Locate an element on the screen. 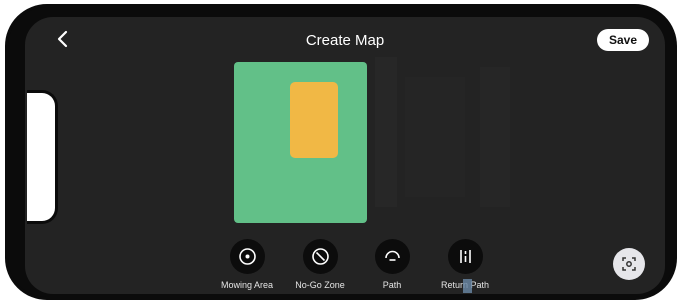  mowing-area-label: Mowing Area is located at coordinates (247, 285).